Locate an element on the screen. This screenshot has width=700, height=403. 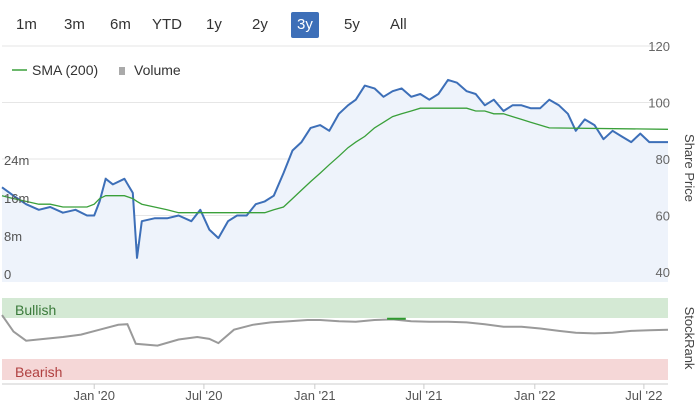
stockrank-line is located at coordinates (335, 330).